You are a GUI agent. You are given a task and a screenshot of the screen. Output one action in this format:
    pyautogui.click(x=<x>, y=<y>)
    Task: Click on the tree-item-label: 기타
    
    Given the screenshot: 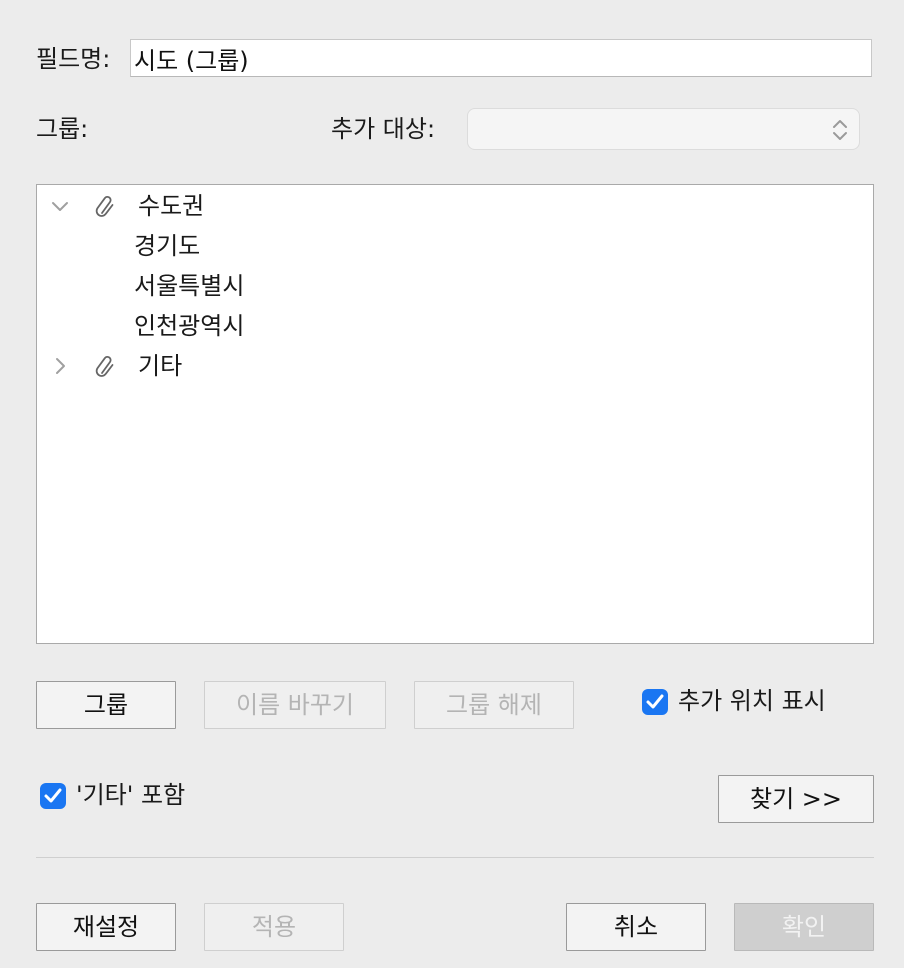 What is the action you would take?
    pyautogui.click(x=160, y=366)
    